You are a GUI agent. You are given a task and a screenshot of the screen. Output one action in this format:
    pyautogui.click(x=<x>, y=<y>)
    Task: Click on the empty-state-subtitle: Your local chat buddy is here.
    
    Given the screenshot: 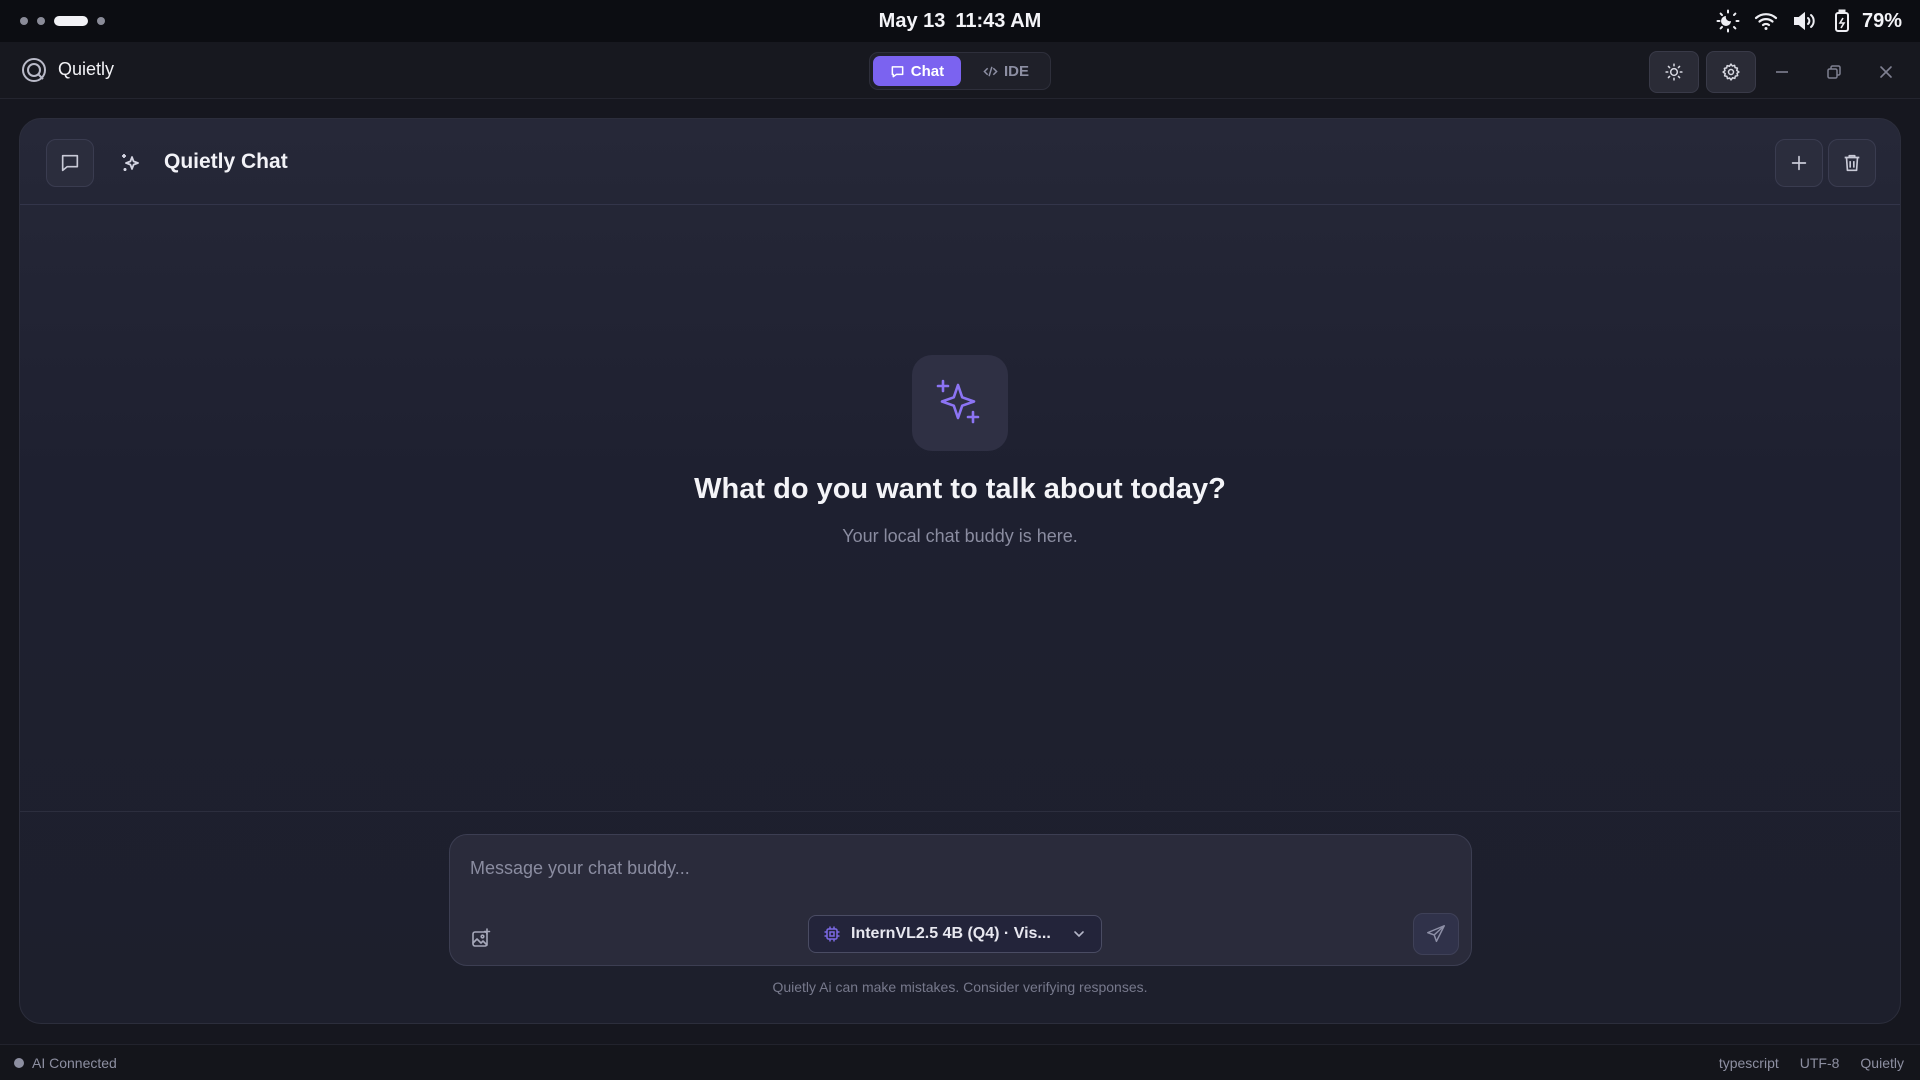 What is the action you would take?
    pyautogui.click(x=960, y=536)
    